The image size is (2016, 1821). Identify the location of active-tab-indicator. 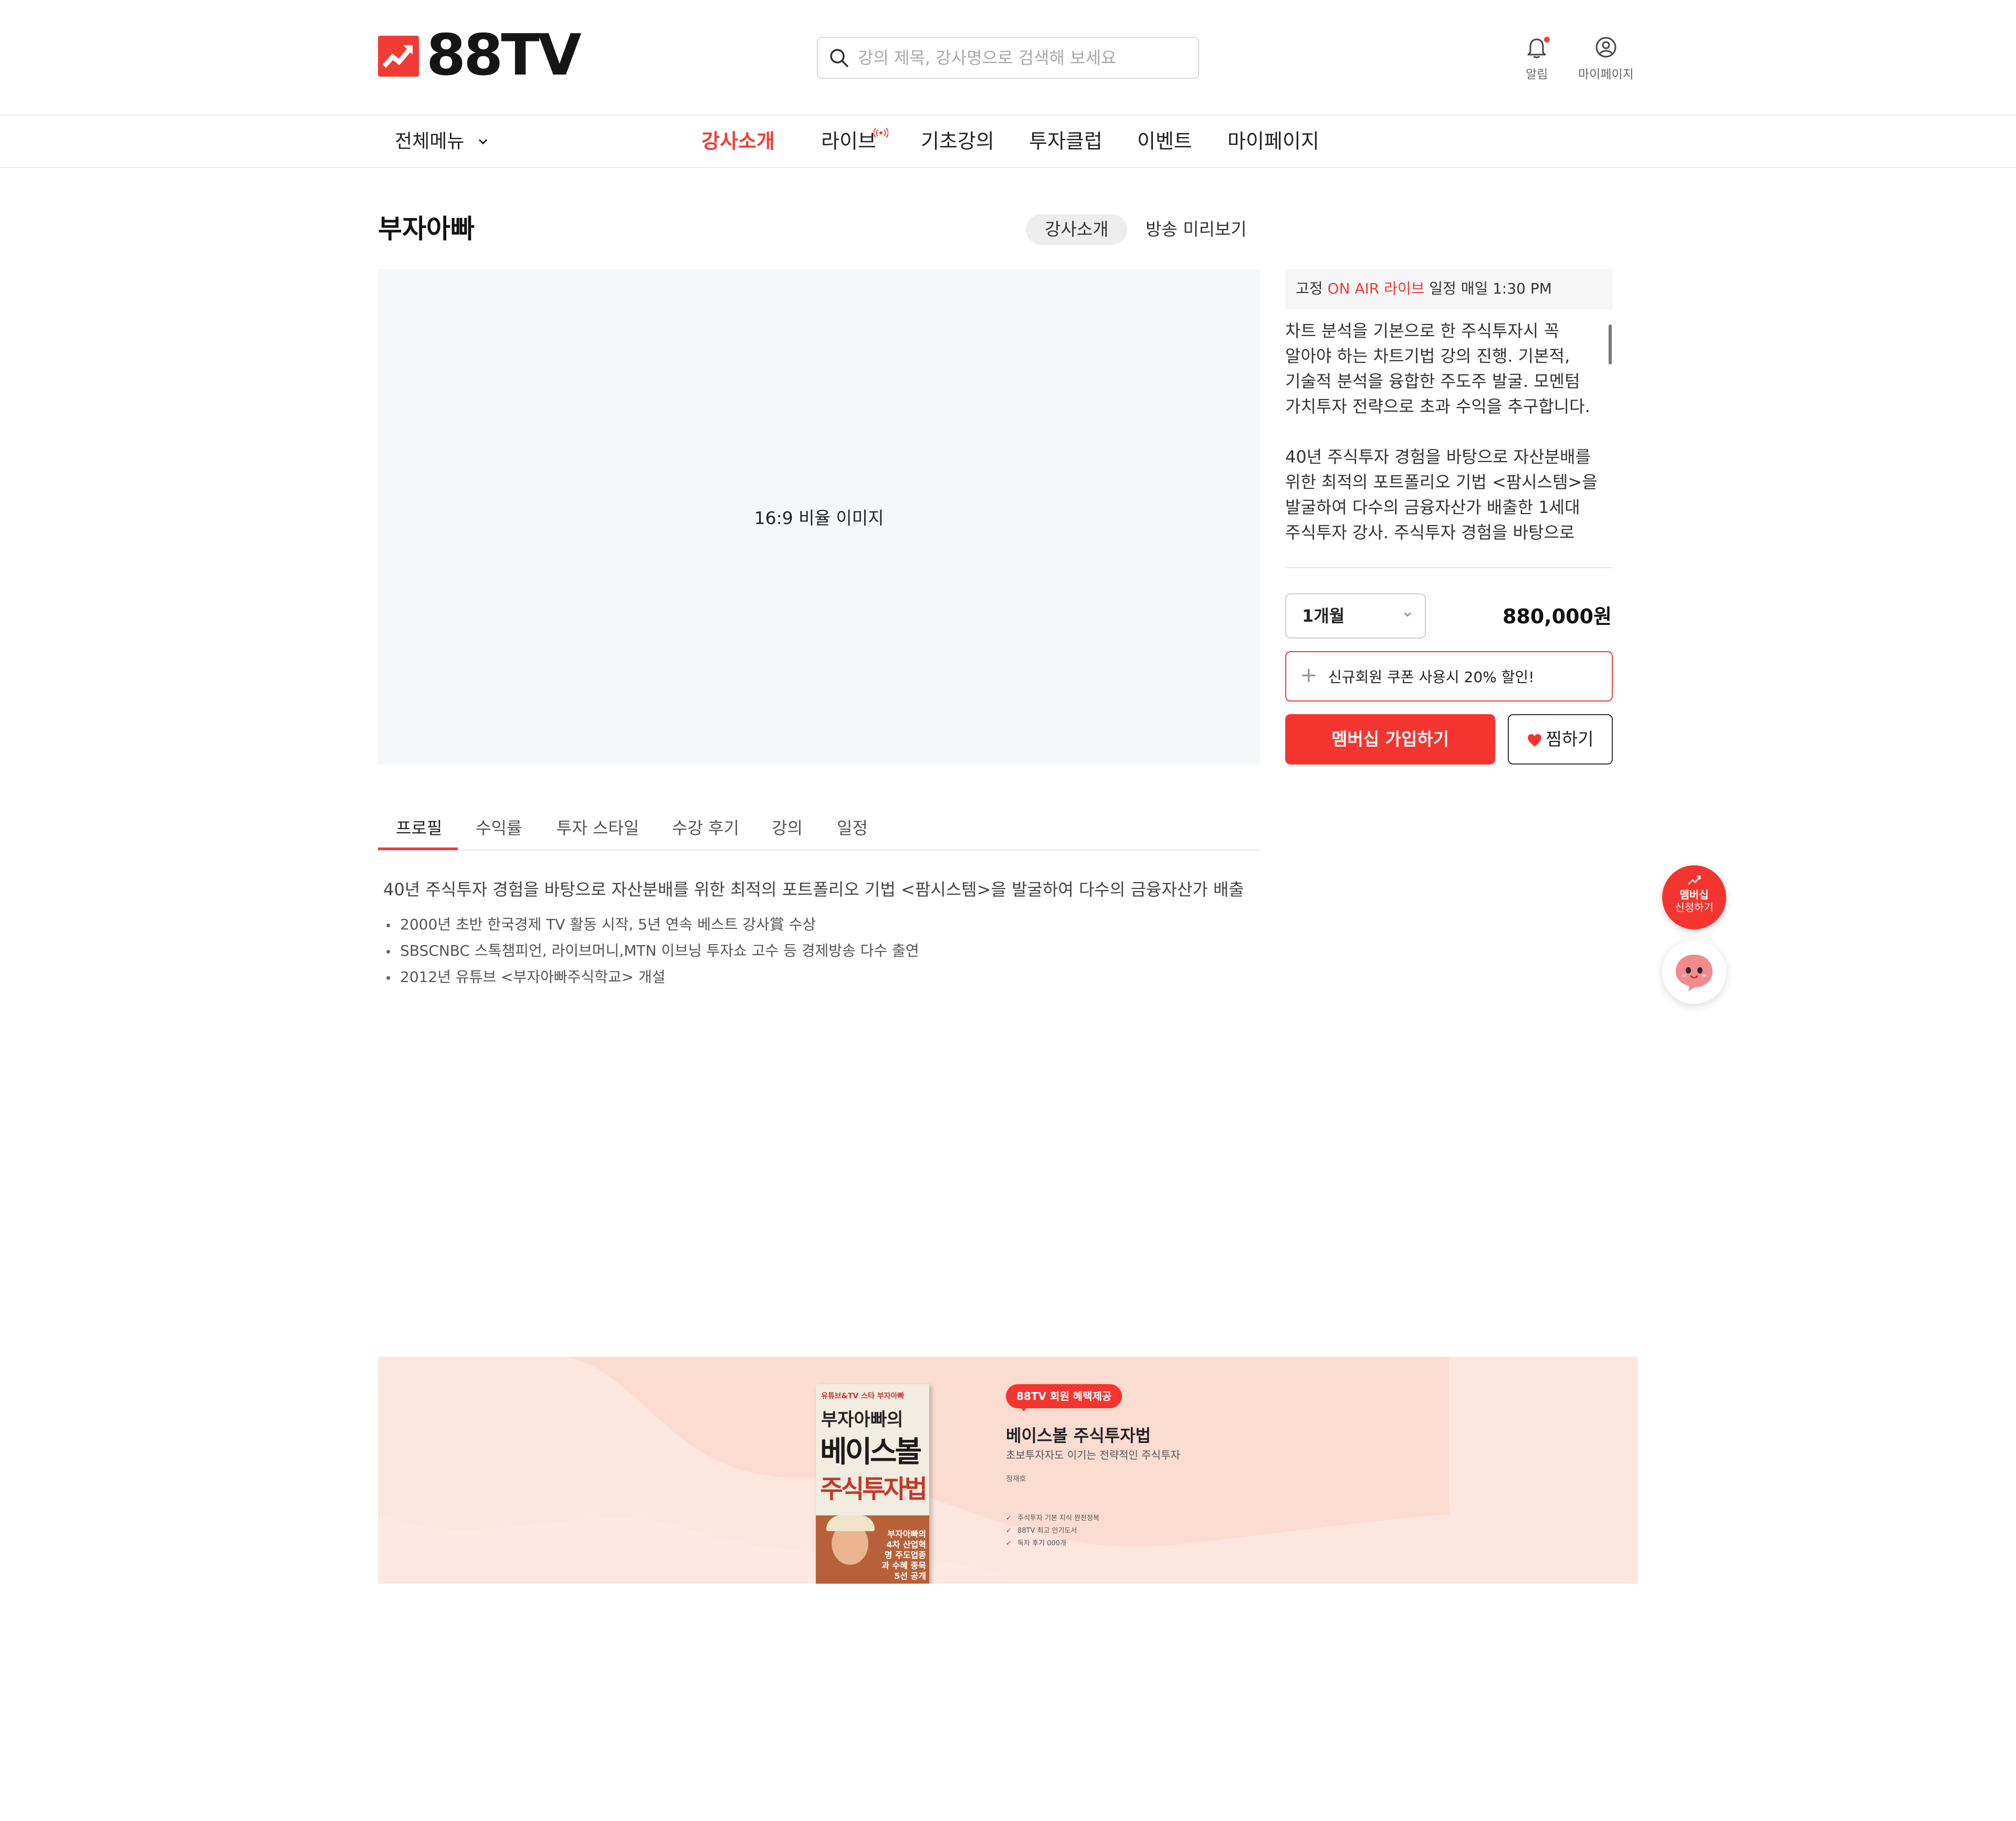
(418, 848).